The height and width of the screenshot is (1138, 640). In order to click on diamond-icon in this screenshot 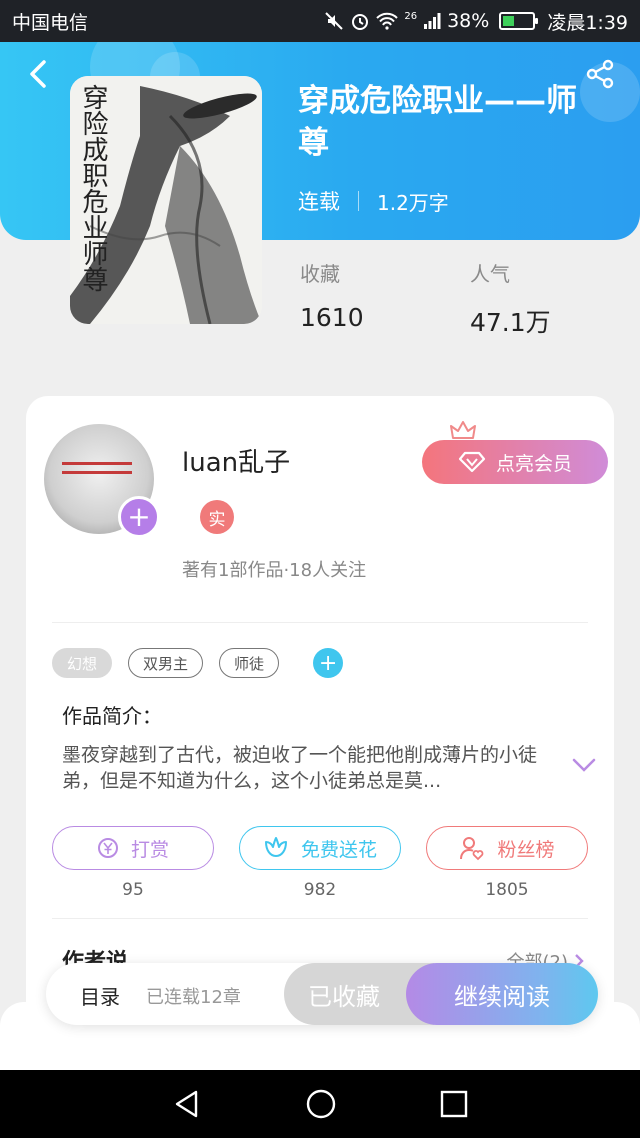, I will do `click(472, 462)`.